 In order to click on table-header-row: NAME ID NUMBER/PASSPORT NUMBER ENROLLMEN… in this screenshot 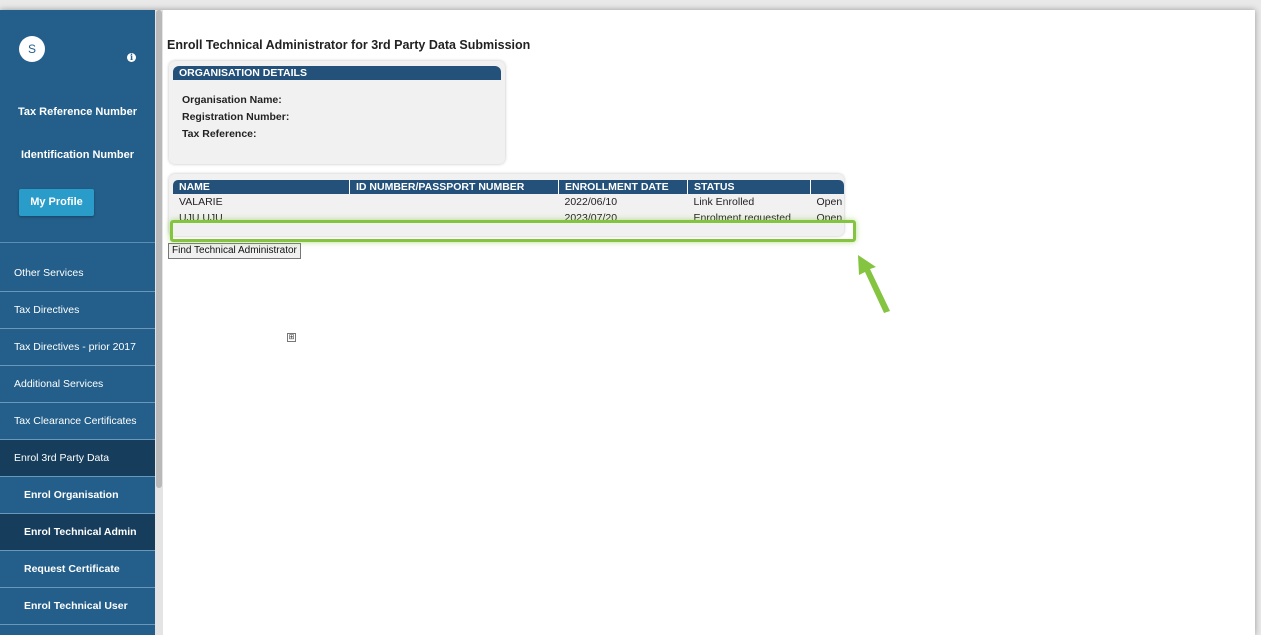, I will do `click(508, 187)`.